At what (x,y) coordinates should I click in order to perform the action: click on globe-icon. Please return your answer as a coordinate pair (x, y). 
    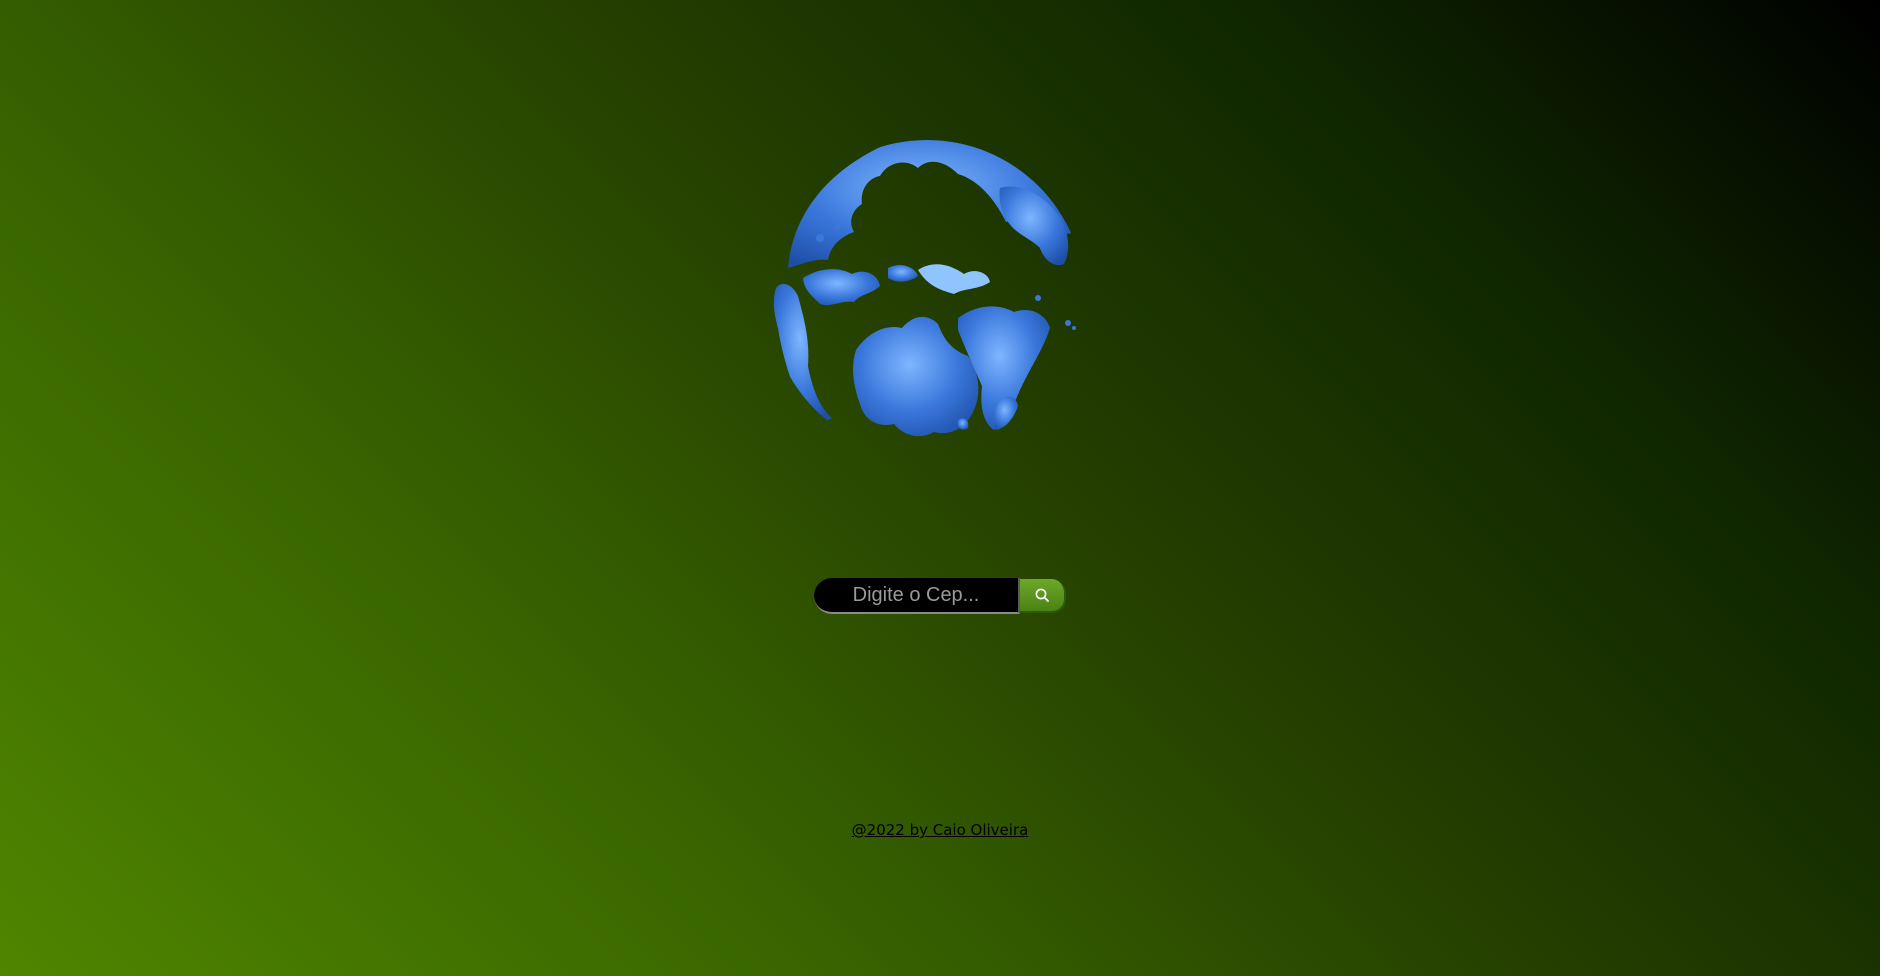
    Looking at the image, I should click on (928, 288).